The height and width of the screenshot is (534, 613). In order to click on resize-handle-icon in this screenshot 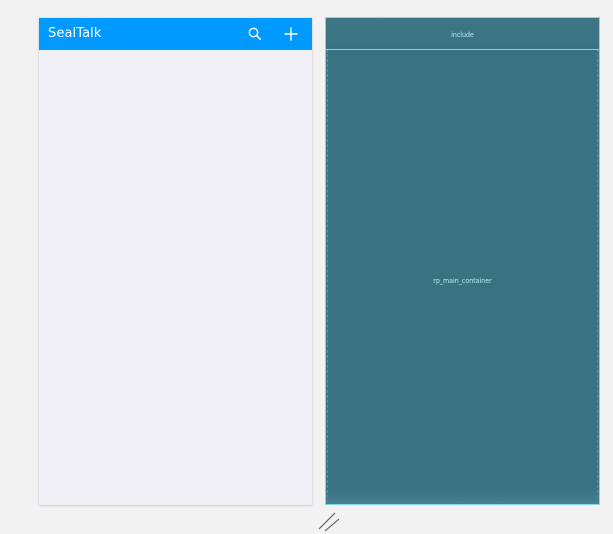, I will do `click(329, 522)`.